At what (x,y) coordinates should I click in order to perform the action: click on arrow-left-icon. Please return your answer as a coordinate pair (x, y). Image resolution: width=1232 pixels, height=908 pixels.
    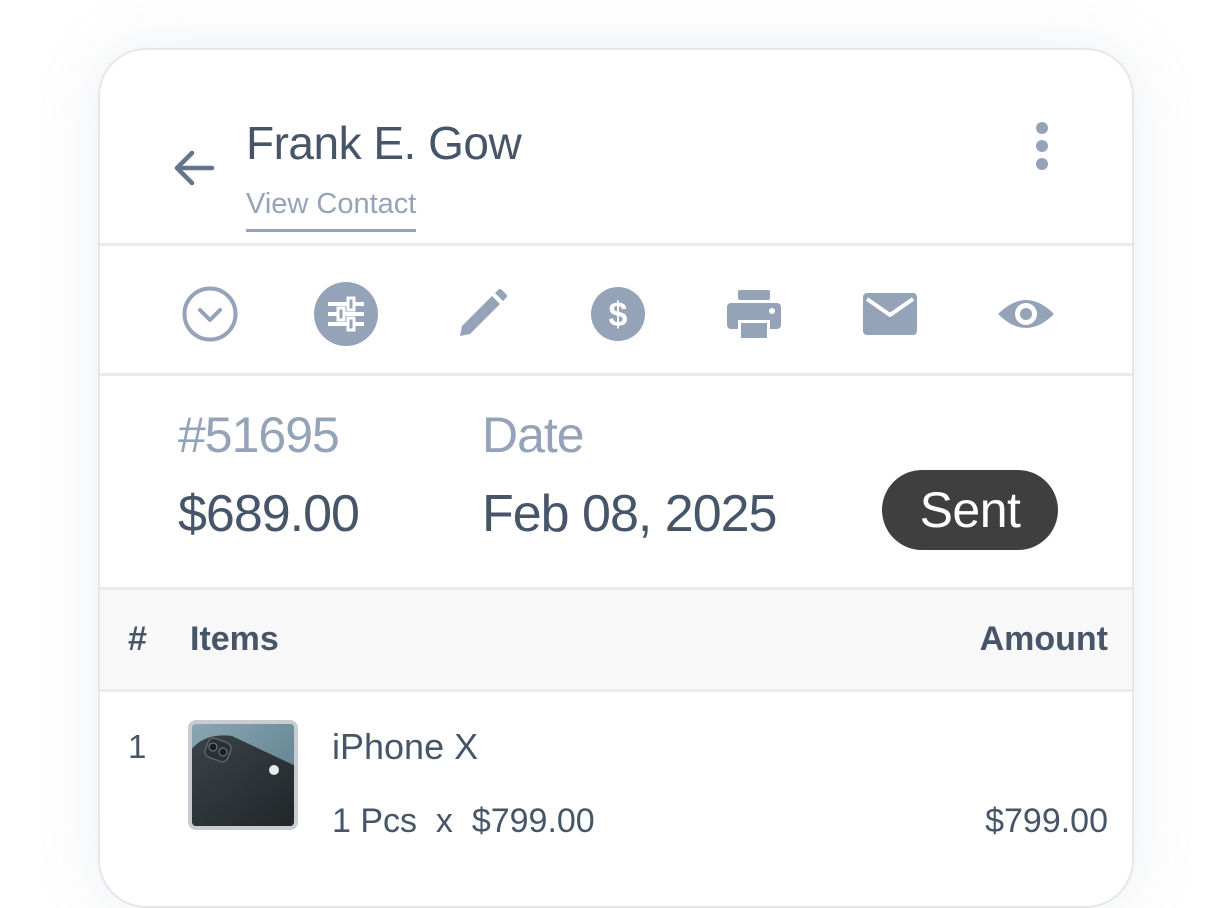
    Looking at the image, I should click on (194, 168).